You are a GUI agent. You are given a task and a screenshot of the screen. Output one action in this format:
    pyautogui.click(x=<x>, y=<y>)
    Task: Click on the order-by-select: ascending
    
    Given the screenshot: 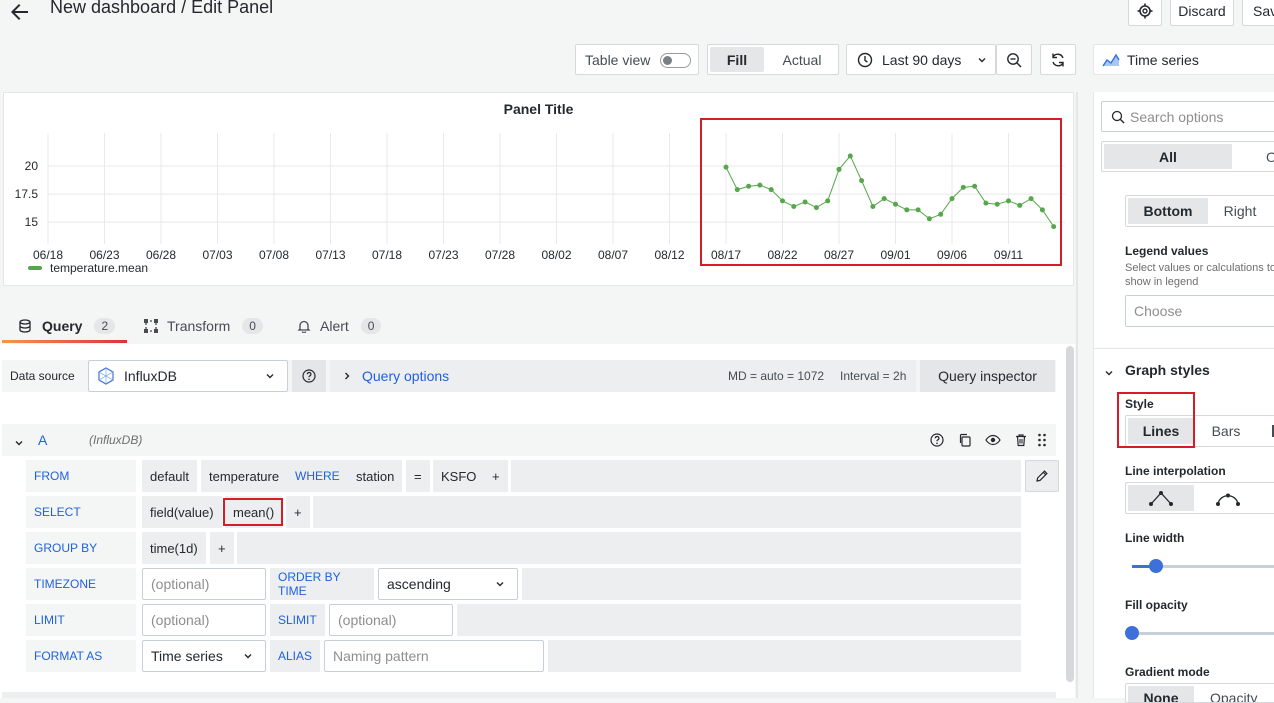 What is the action you would take?
    pyautogui.click(x=448, y=584)
    